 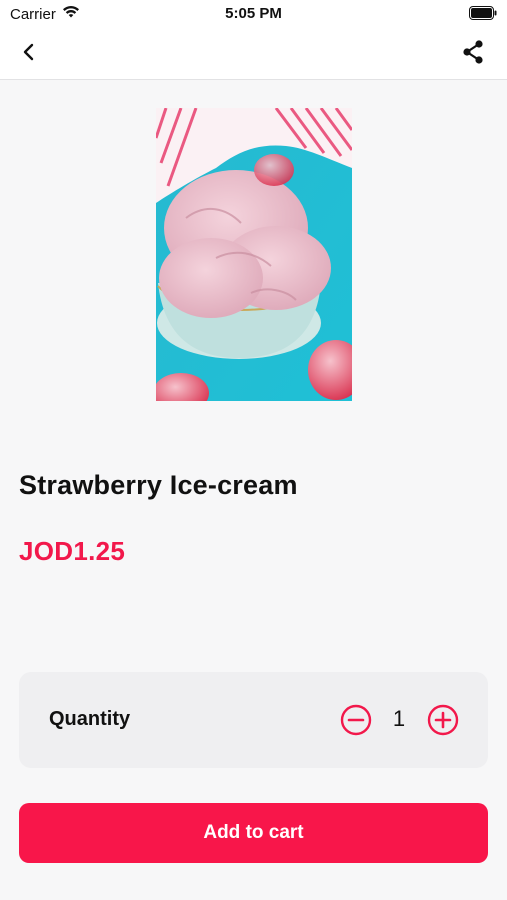 I want to click on minus-circle-icon, so click(x=356, y=722).